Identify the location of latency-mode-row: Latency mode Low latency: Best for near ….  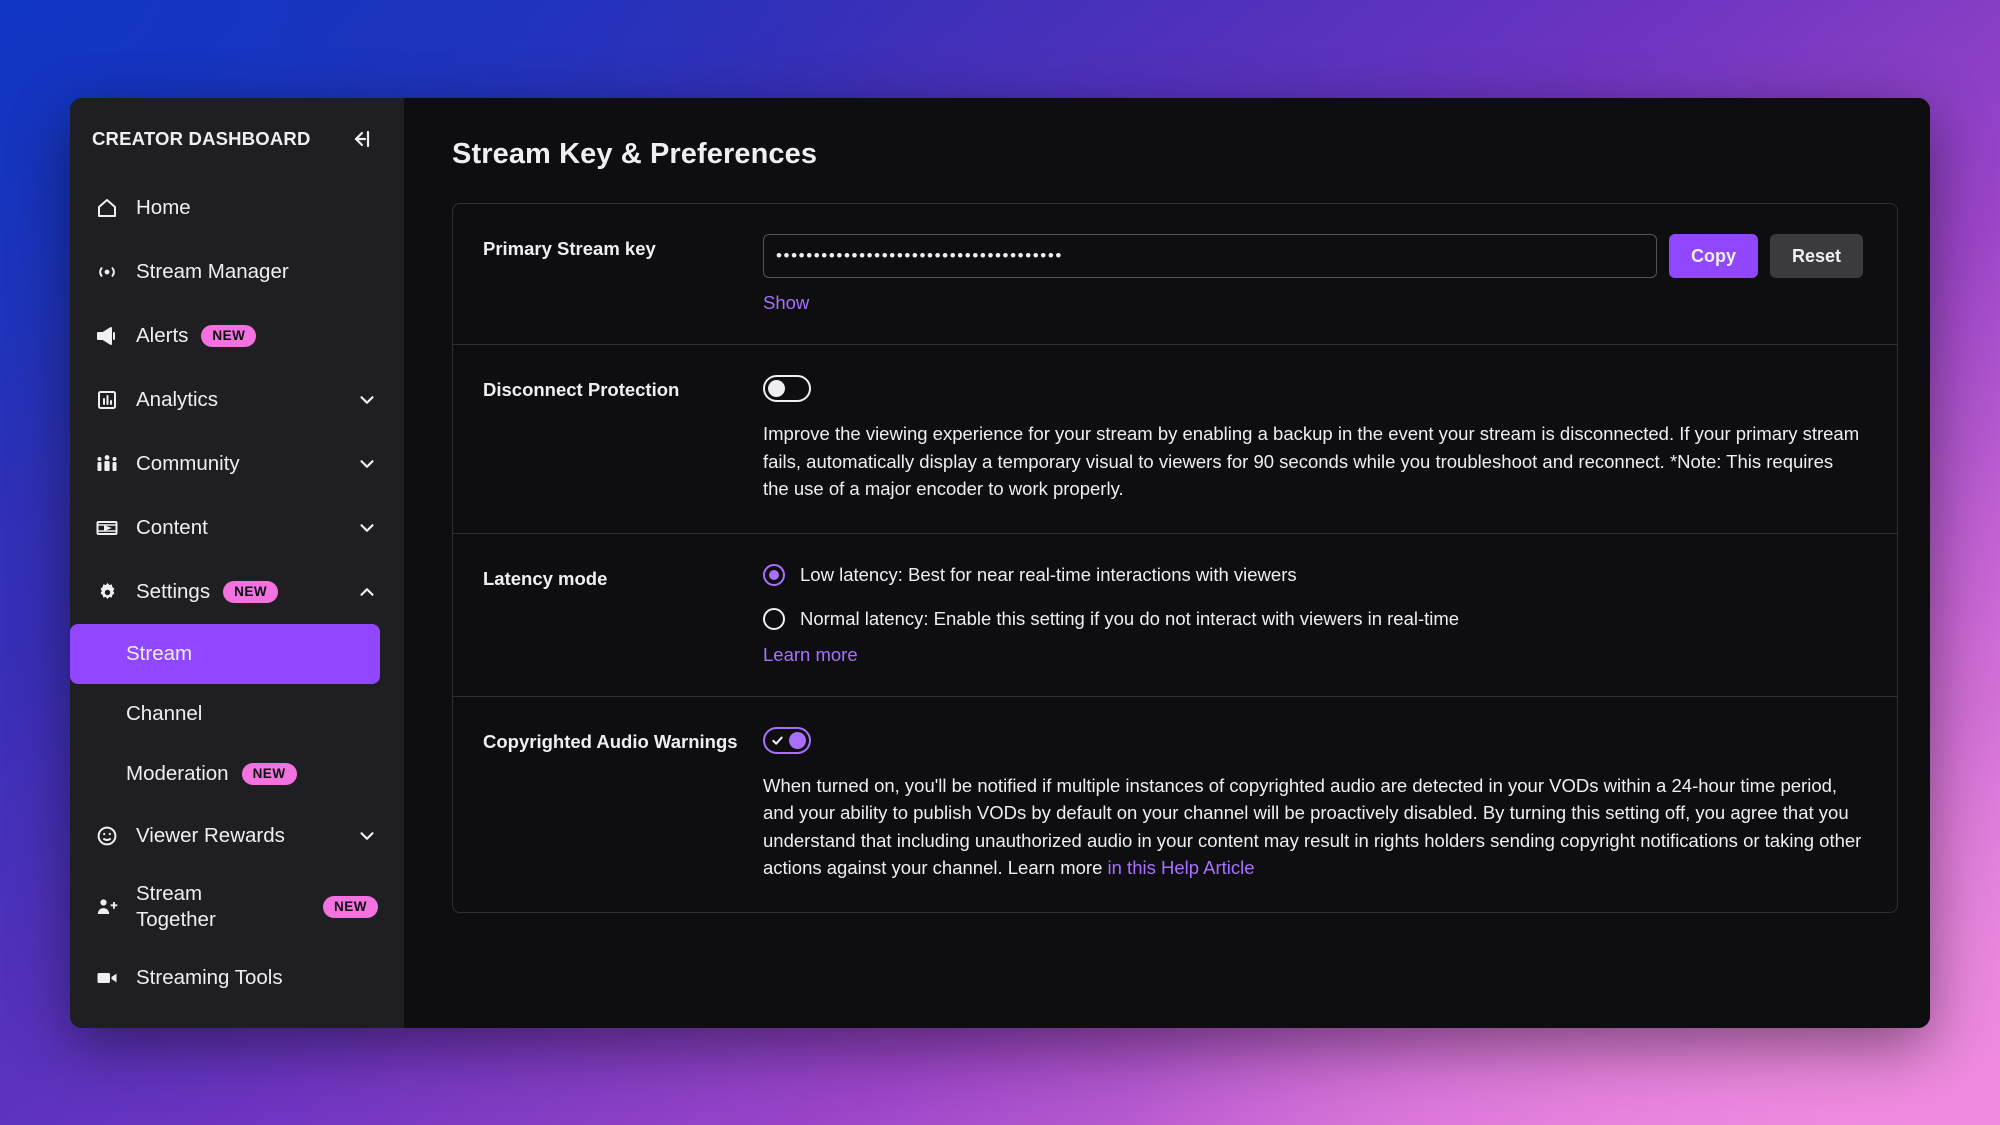
(1175, 615).